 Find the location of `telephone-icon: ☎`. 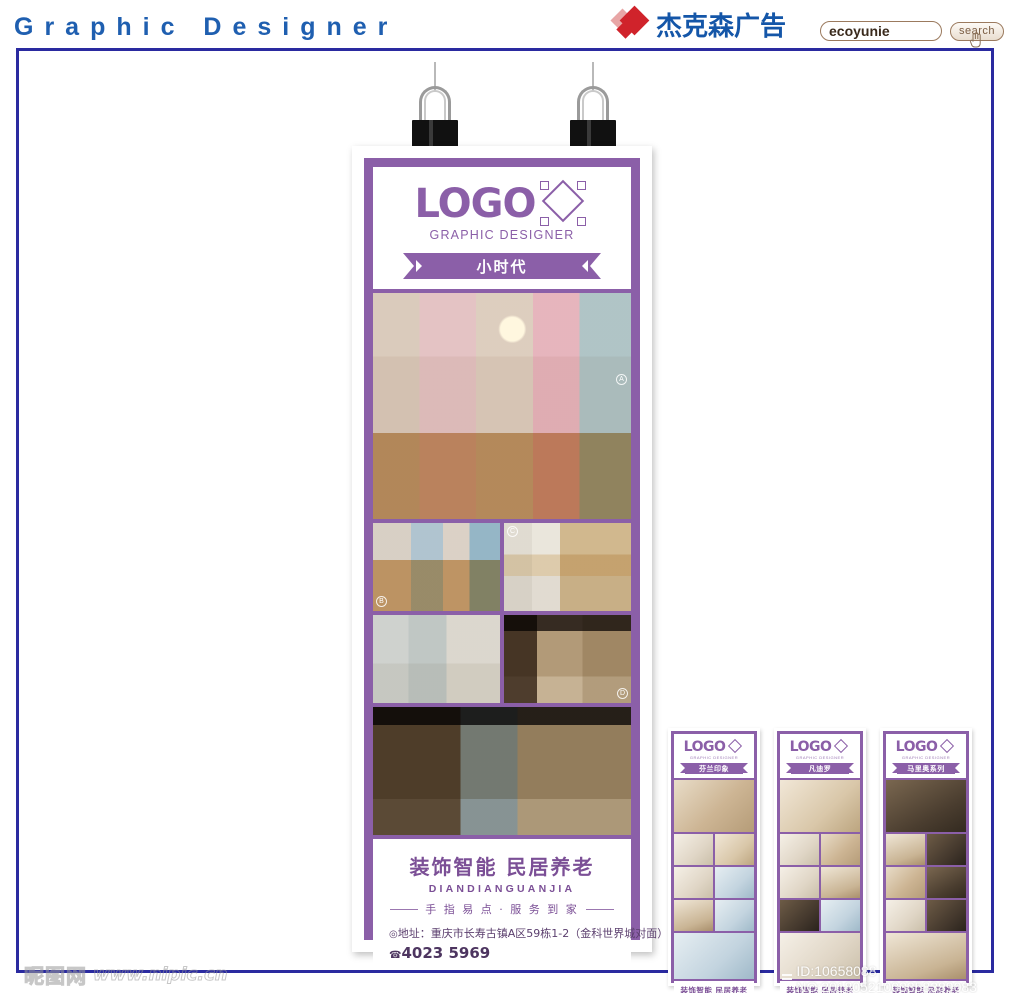

telephone-icon: ☎ is located at coordinates (395, 955).